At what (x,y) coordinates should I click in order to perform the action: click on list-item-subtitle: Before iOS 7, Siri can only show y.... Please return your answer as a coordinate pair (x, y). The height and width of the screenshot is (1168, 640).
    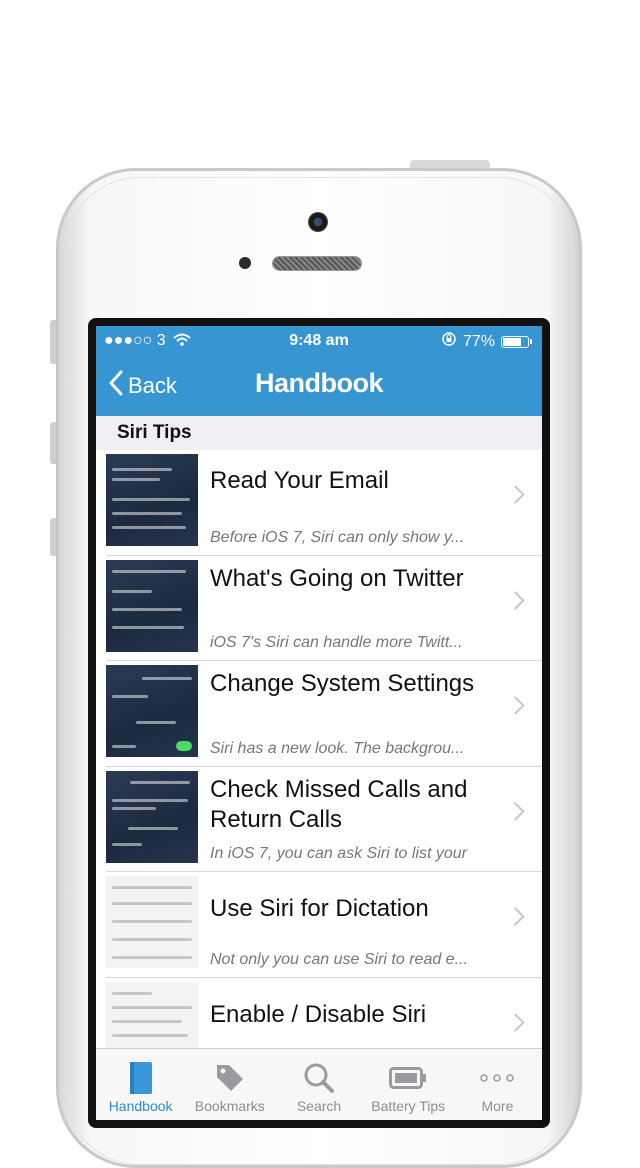
    Looking at the image, I should click on (337, 537).